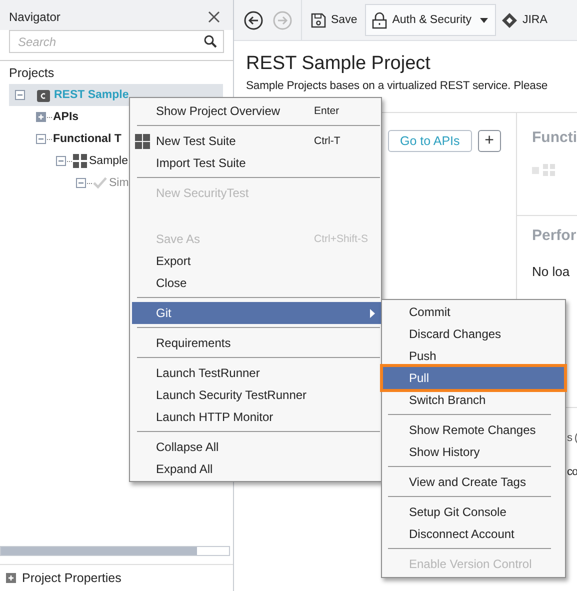  I want to click on menu-item: Show History, so click(473, 452).